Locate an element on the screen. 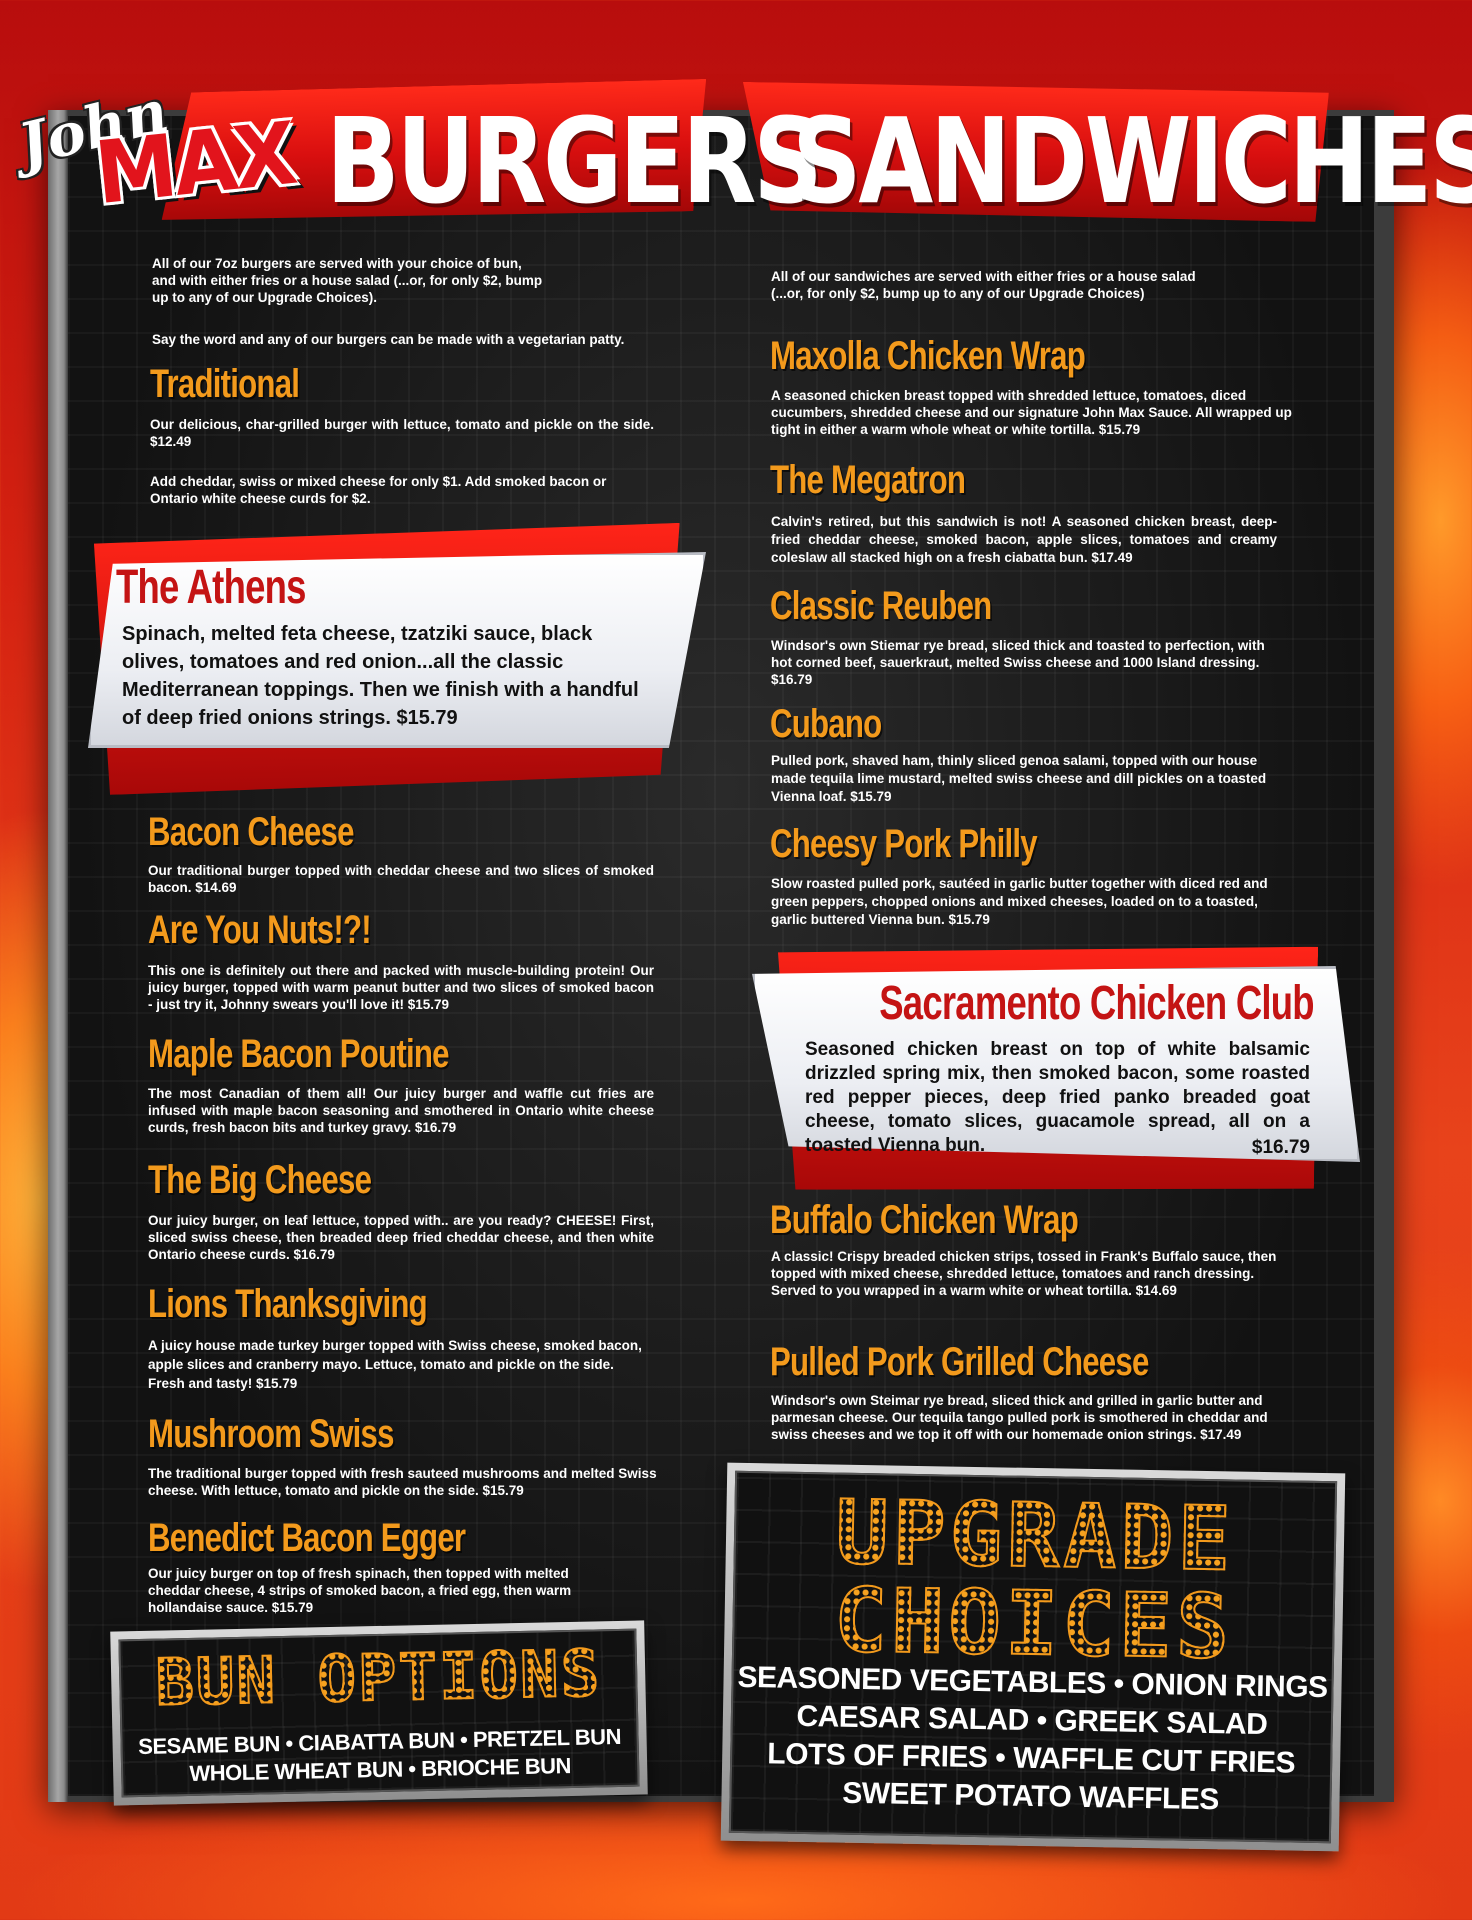 The width and height of the screenshot is (1472, 1920). john-max-logo: John MAX is located at coordinates (165, 157).